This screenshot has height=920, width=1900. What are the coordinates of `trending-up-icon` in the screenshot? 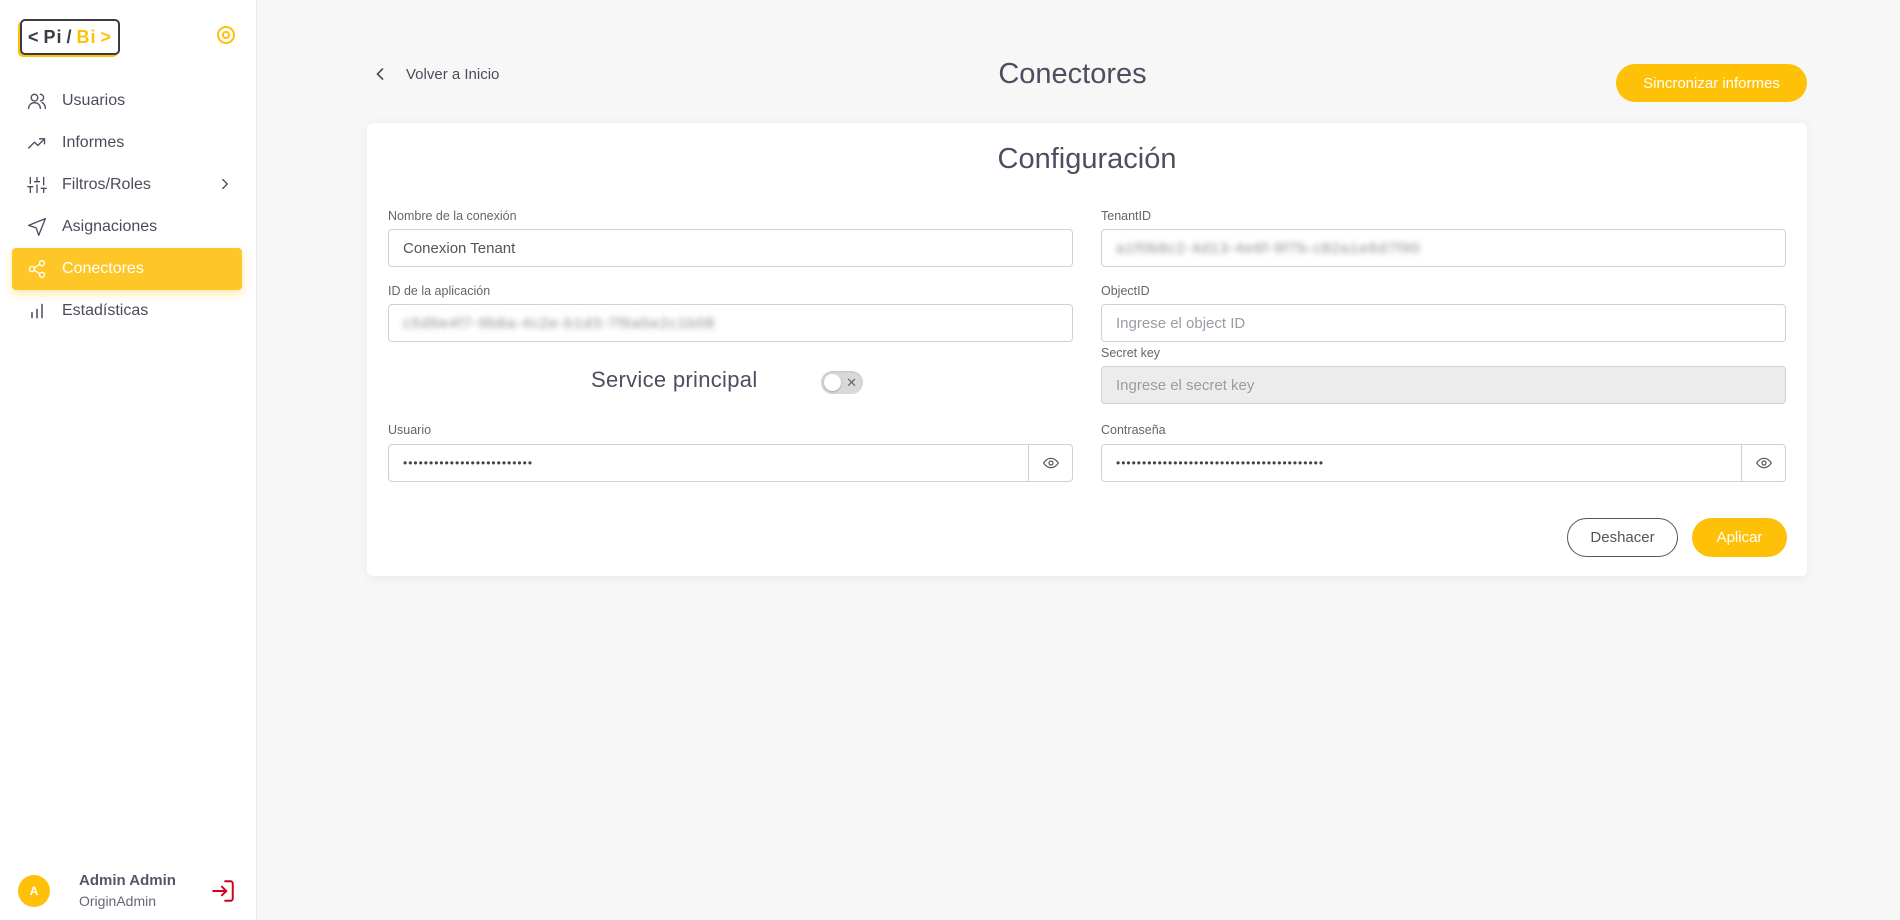 It's located at (37, 143).